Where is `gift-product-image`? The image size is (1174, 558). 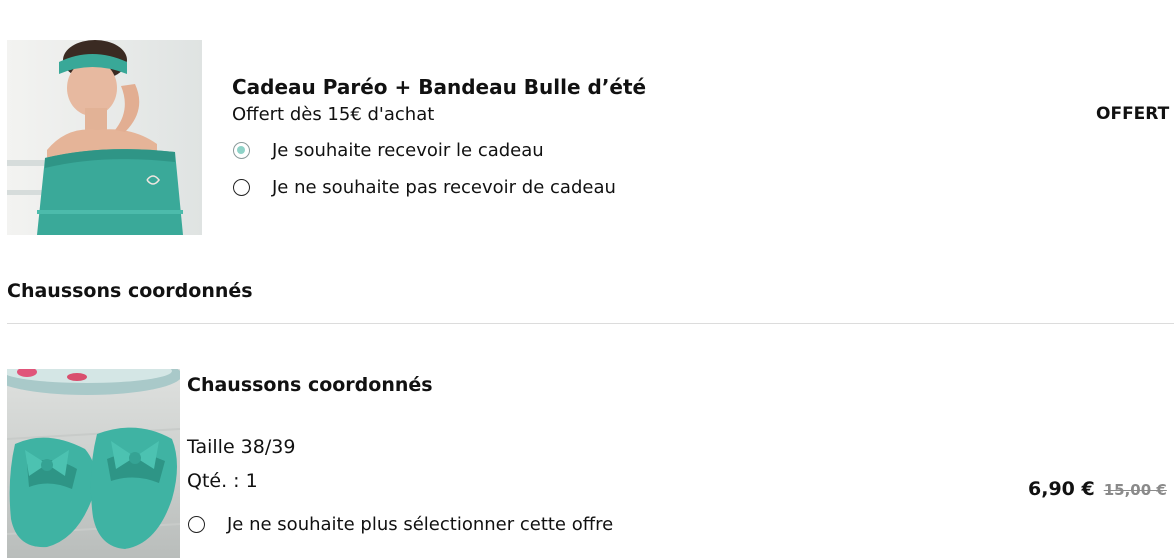
gift-product-image is located at coordinates (104, 137).